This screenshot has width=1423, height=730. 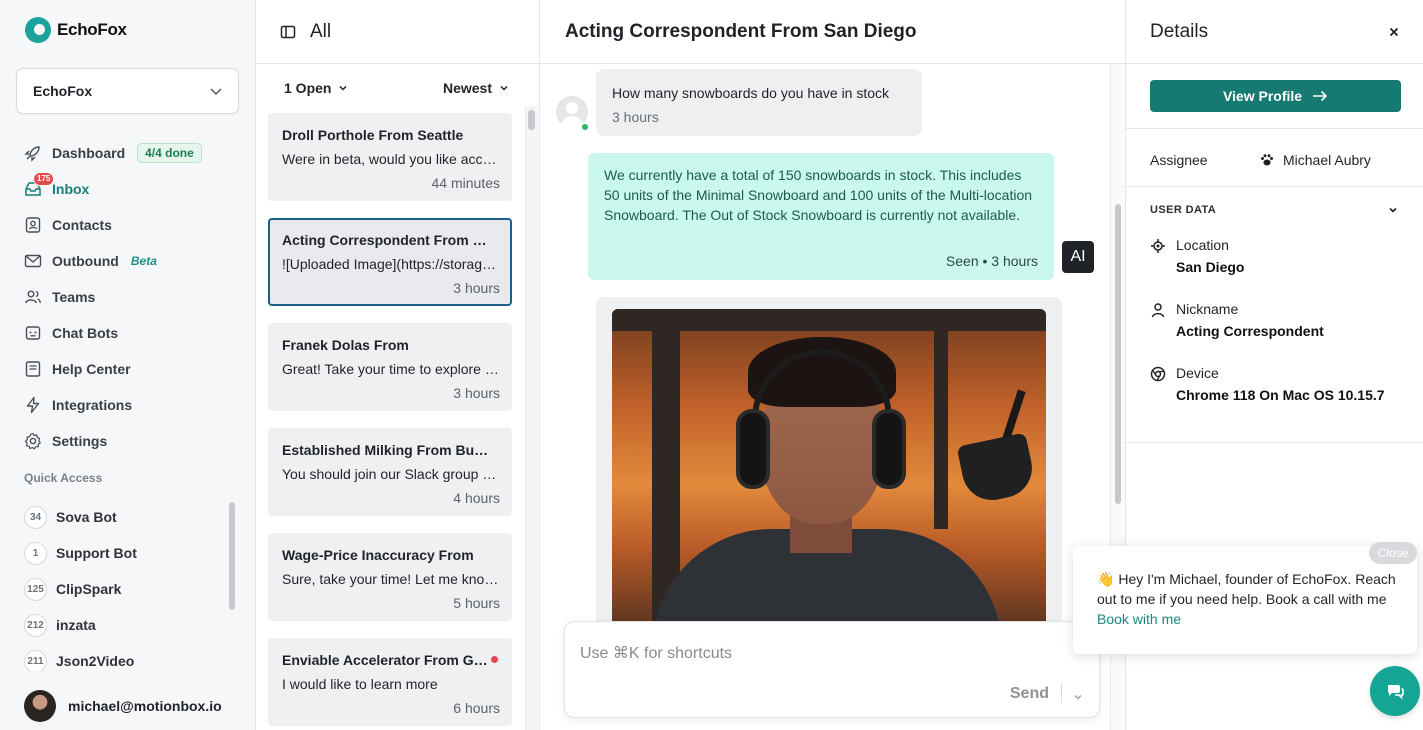 What do you see at coordinates (33, 225) in the screenshot?
I see `contacts-icon` at bounding box center [33, 225].